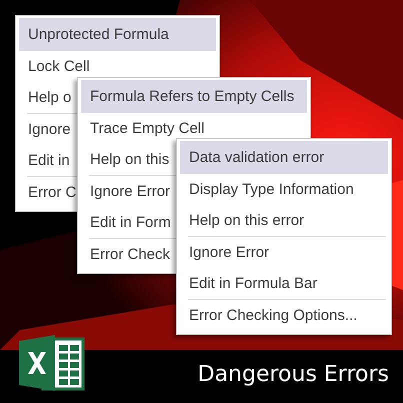 This screenshot has width=403, height=403. I want to click on menu-item: Ignore Error, so click(284, 252).